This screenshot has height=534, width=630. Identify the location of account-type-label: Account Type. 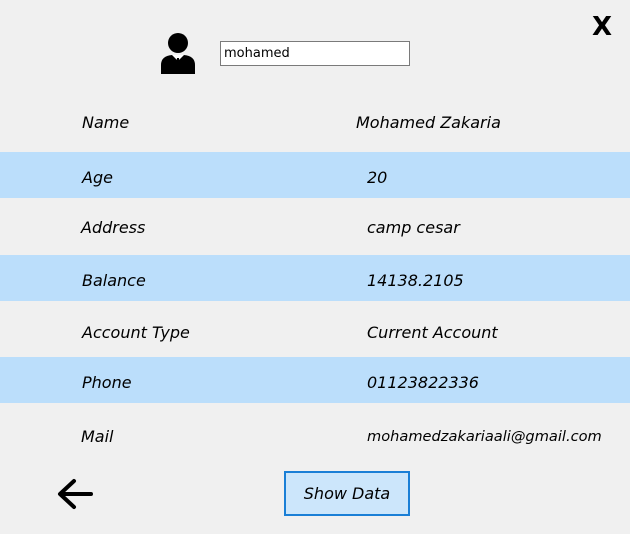
(136, 332).